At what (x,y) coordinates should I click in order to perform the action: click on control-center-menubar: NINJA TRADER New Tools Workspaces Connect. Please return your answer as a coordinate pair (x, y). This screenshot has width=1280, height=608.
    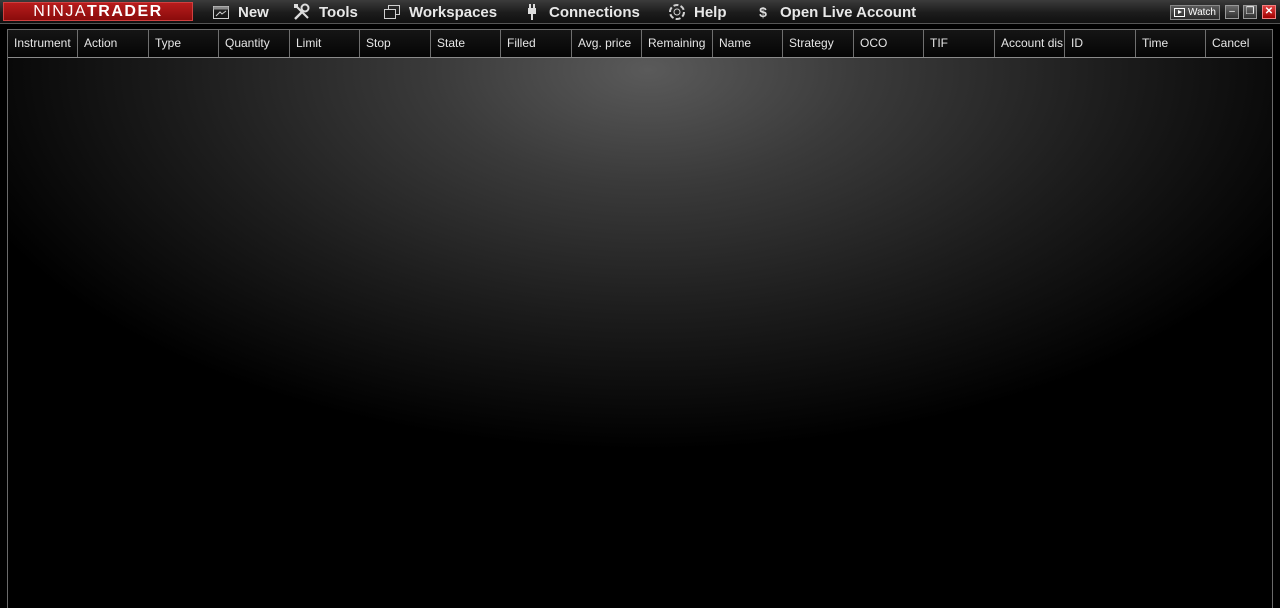
    Looking at the image, I should click on (640, 12).